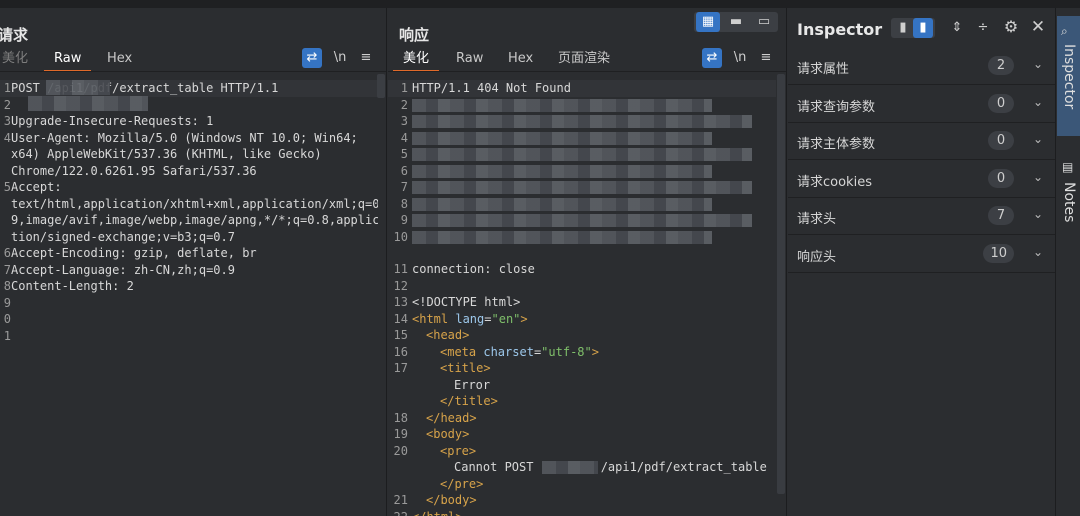 This screenshot has height=516, width=1080. What do you see at coordinates (582, 418) in the screenshot?
I see `code-line: 18 </head>` at bounding box center [582, 418].